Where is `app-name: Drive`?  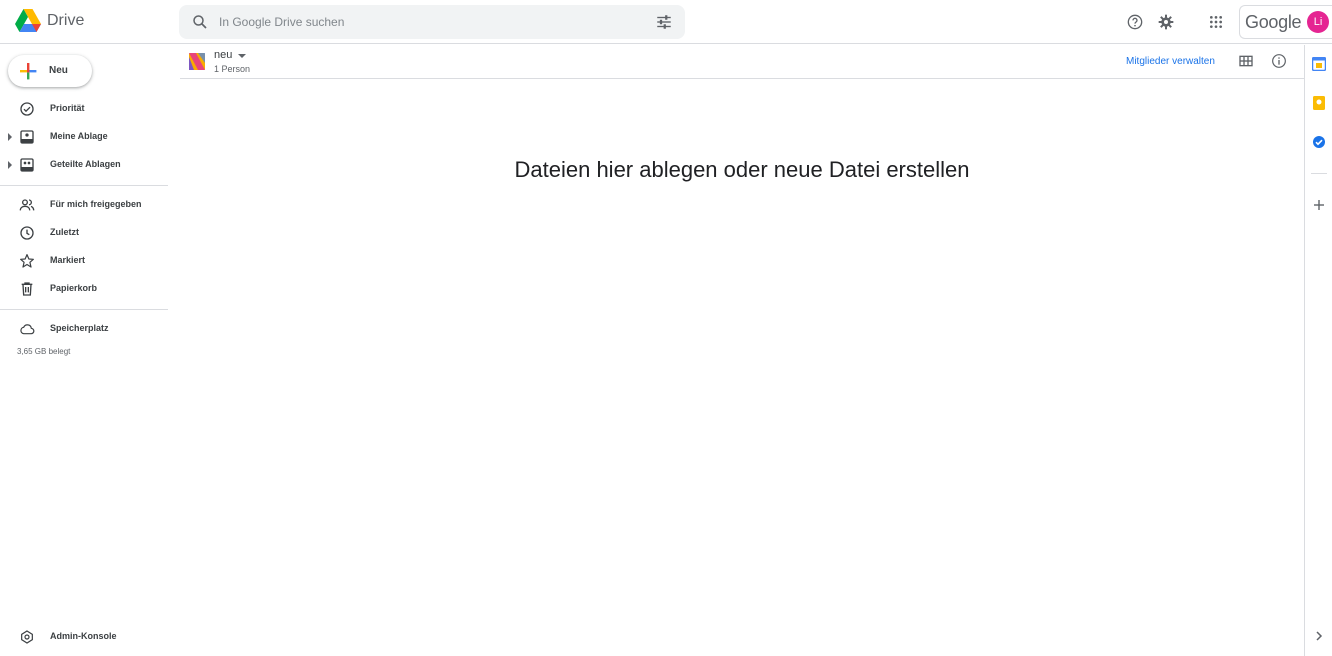
app-name: Drive is located at coordinates (65, 21).